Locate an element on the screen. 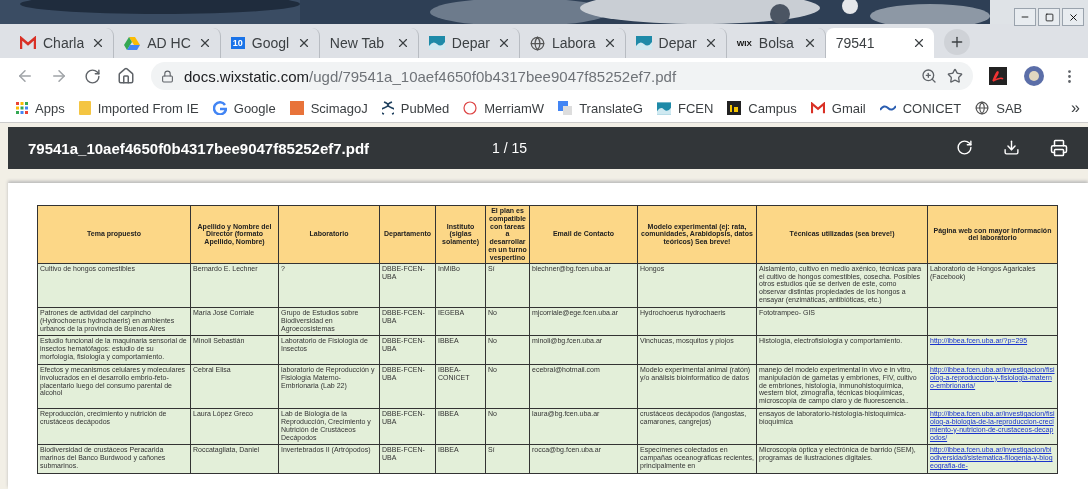  print-button is located at coordinates (1059, 148).